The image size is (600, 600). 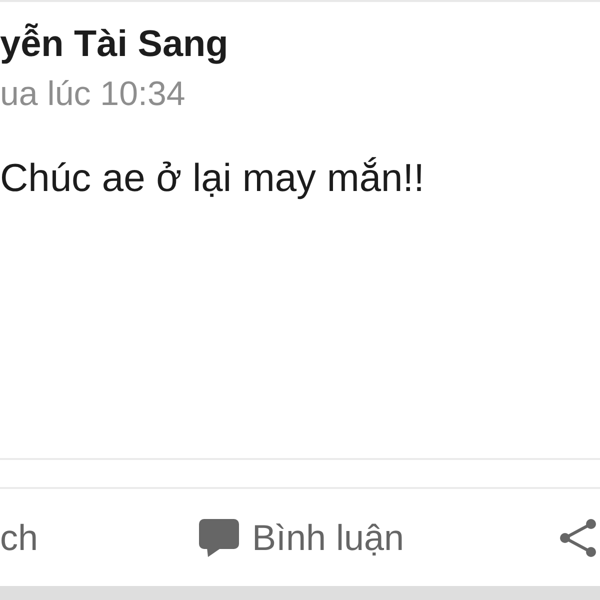 I want to click on post-timestamp: ua lúc 10:34, so click(x=93, y=94).